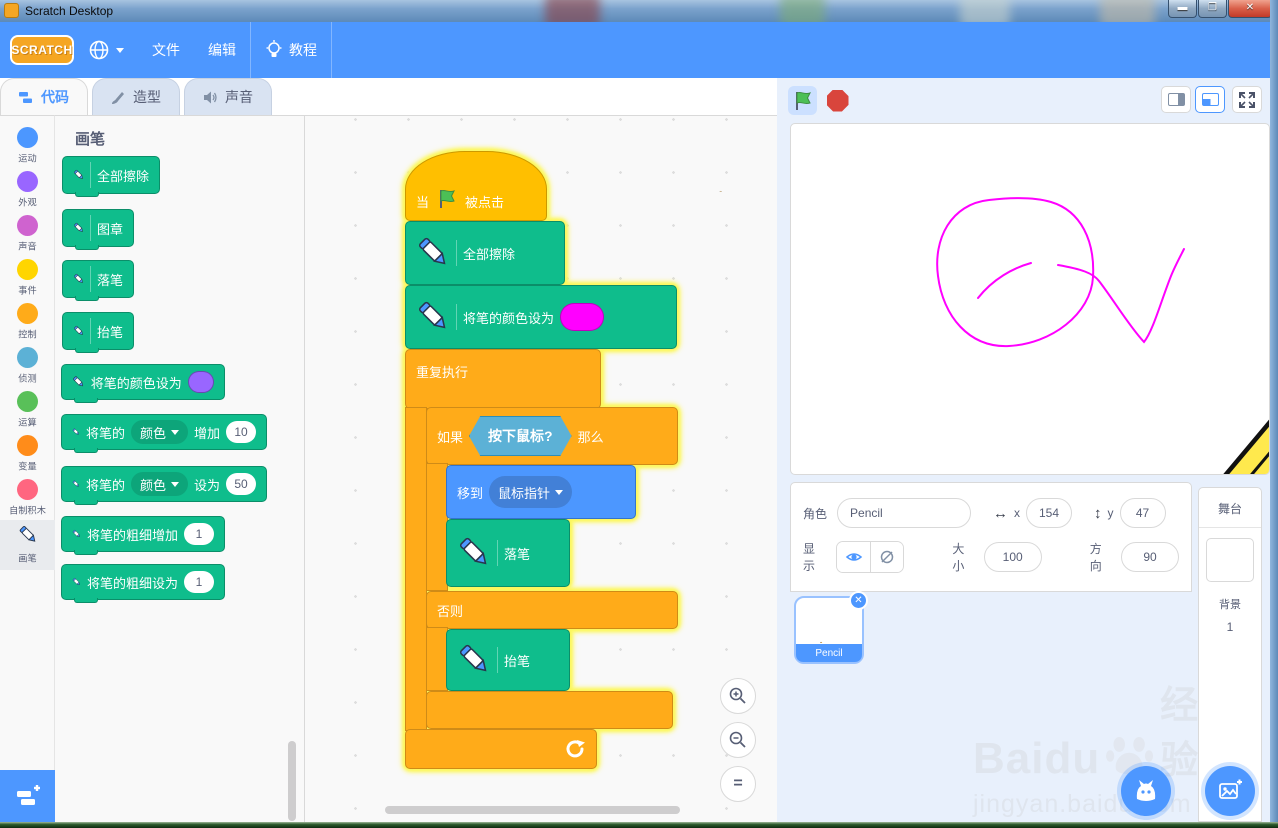 The image size is (1278, 828). Describe the element at coordinates (143, 535) in the screenshot. I see `palette-change-pen-size-block: 将笔的粗细增加 1` at that location.